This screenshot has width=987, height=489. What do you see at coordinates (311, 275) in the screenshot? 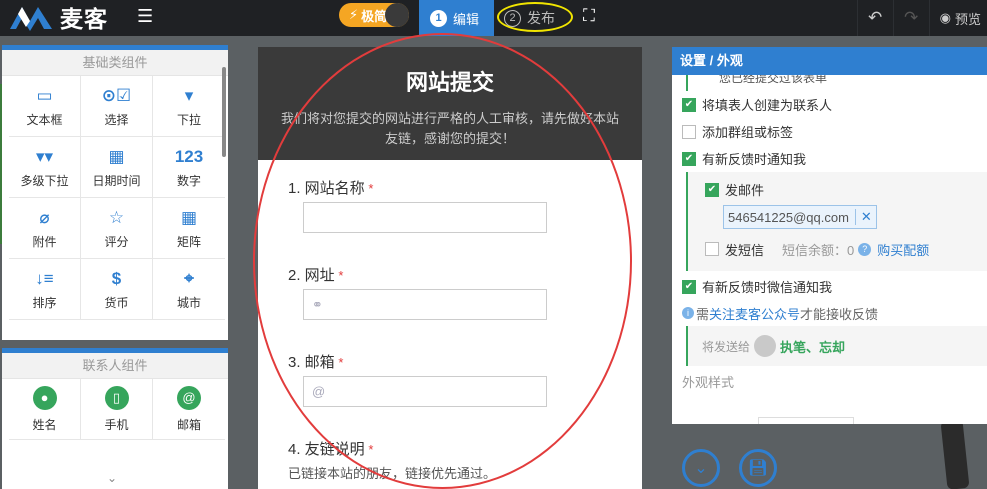
I see `question-label: 2. 网址` at bounding box center [311, 275].